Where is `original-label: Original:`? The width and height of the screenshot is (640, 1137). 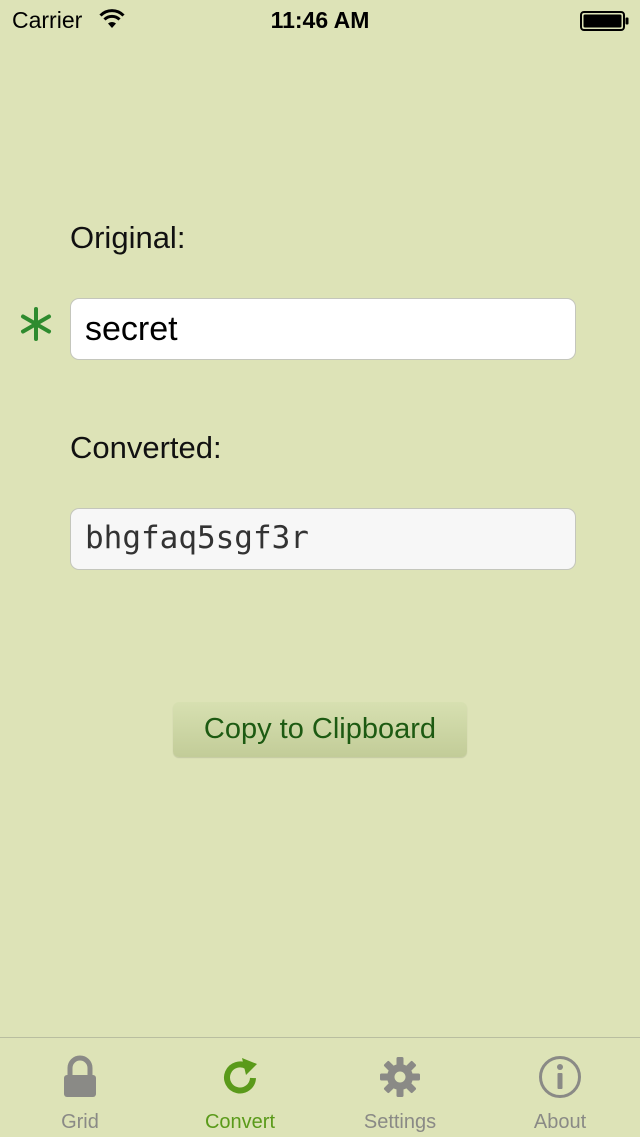 original-label: Original: is located at coordinates (128, 237).